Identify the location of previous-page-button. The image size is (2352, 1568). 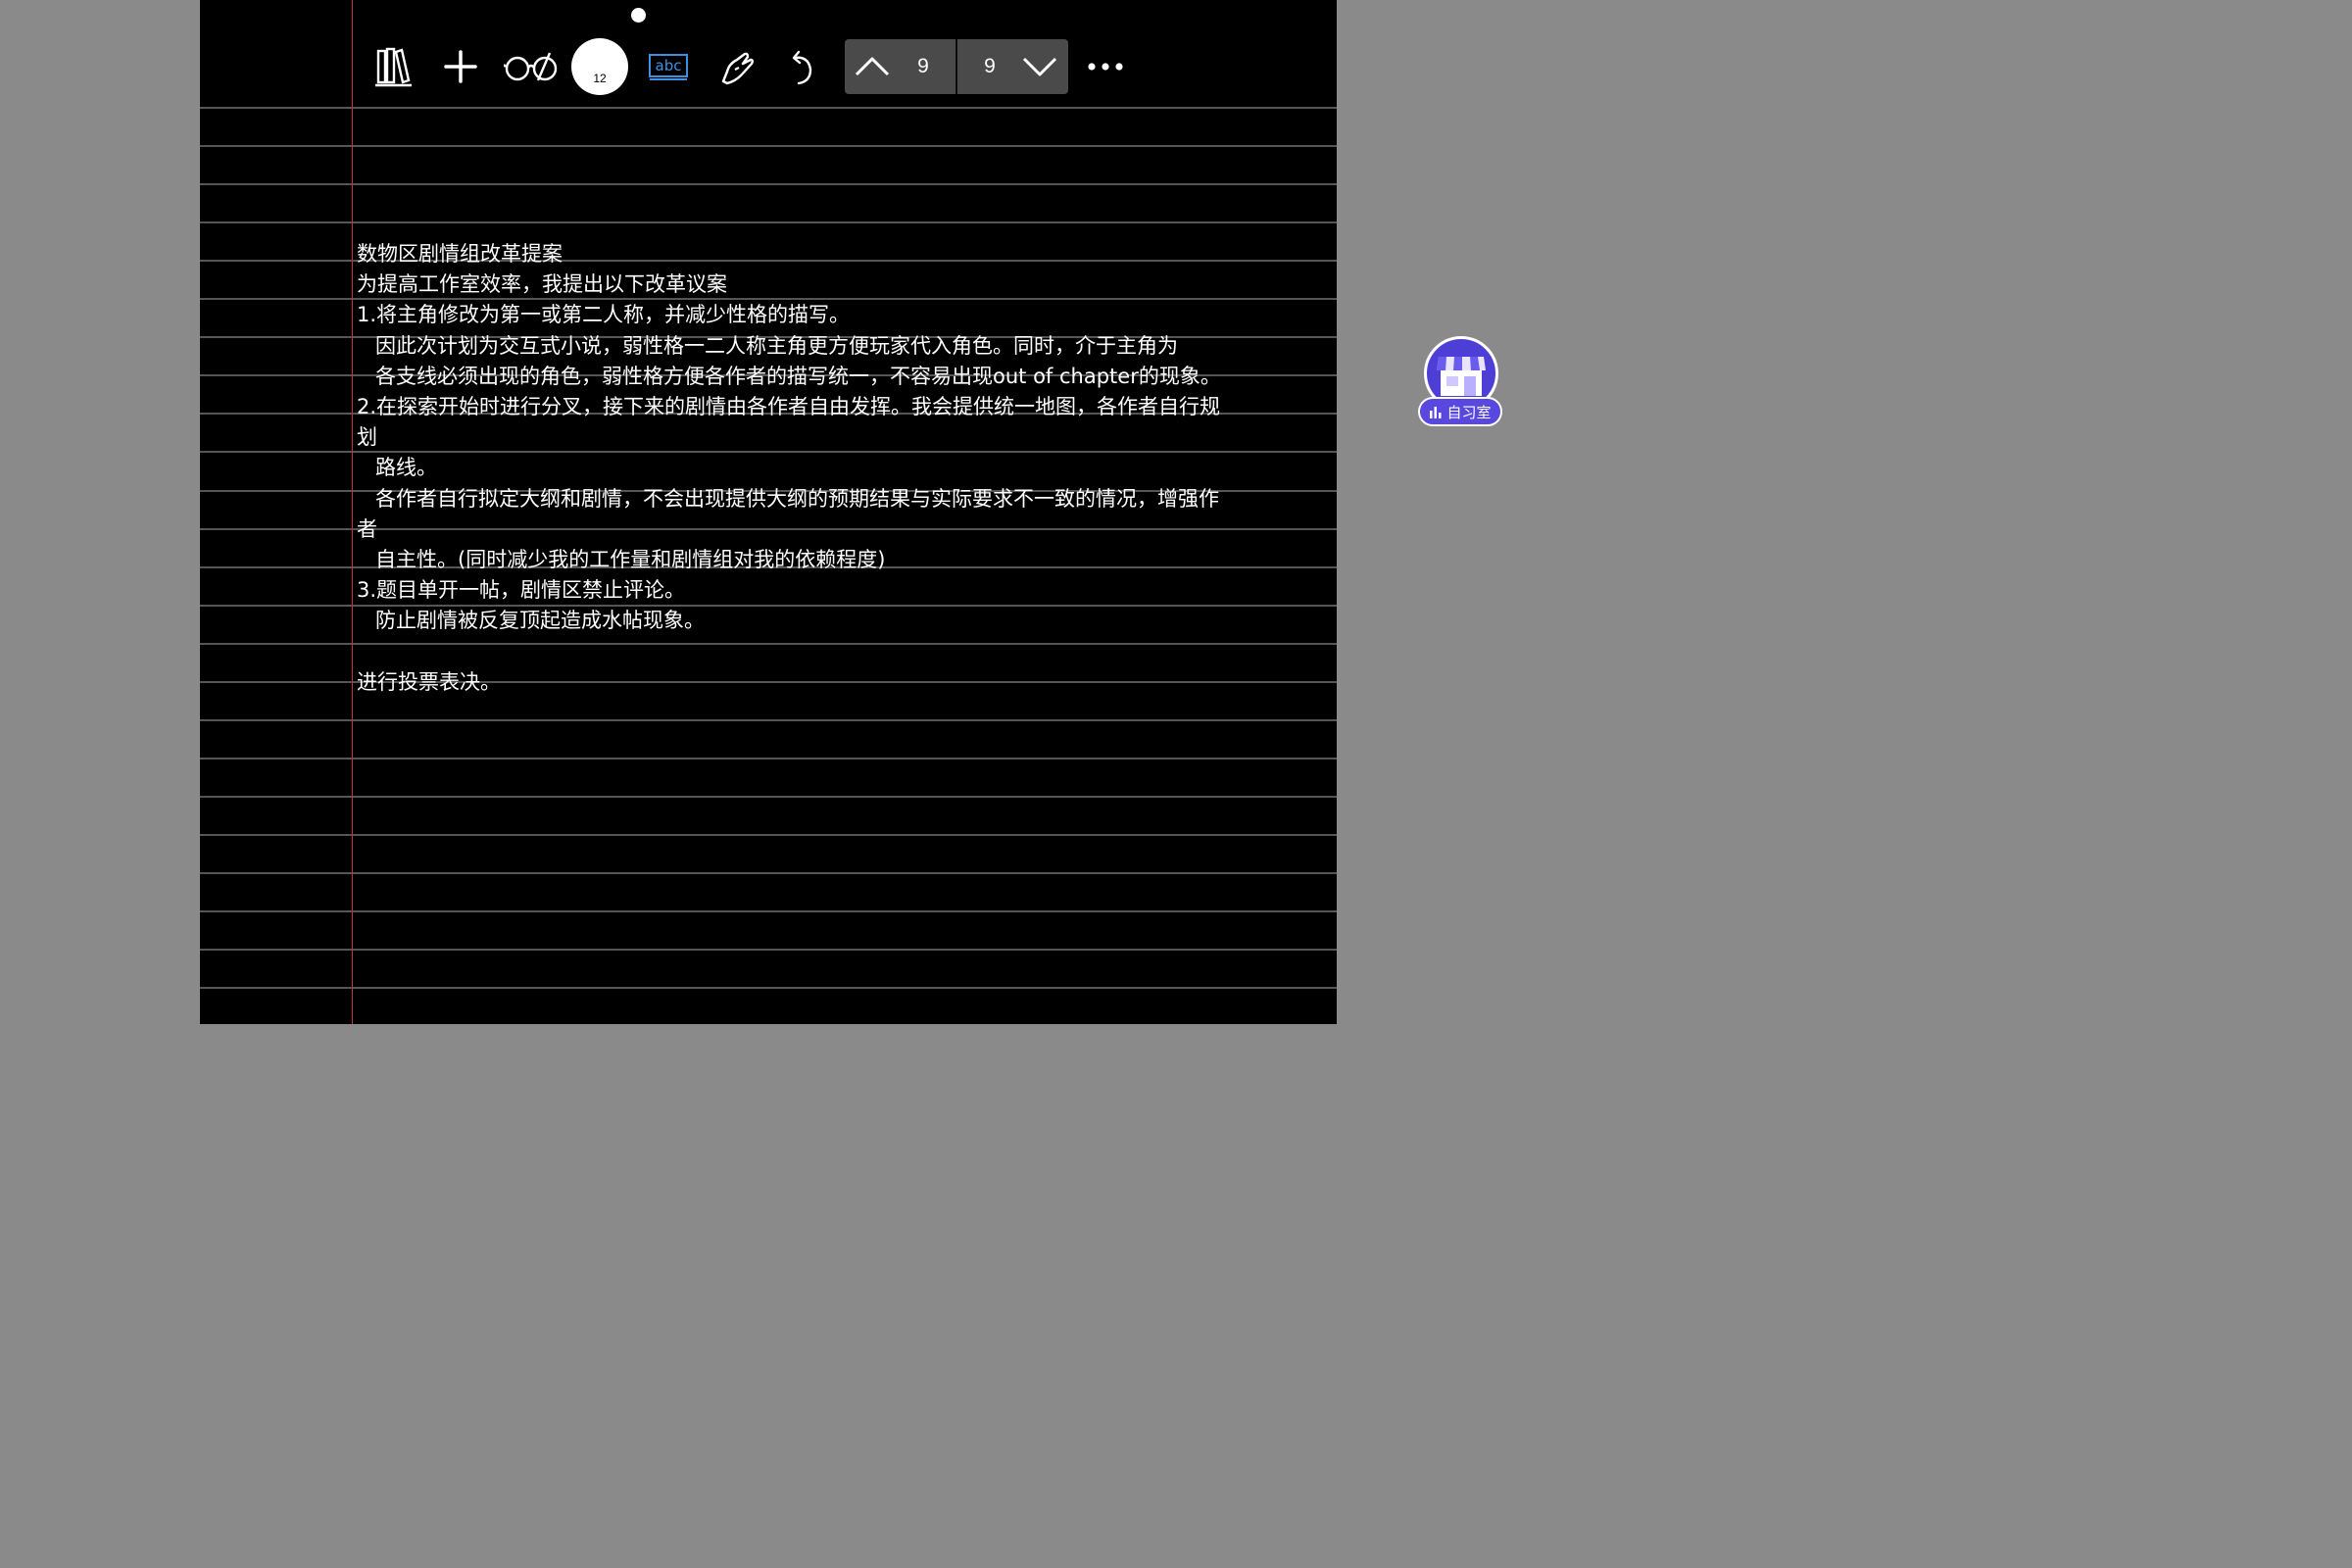
(872, 66).